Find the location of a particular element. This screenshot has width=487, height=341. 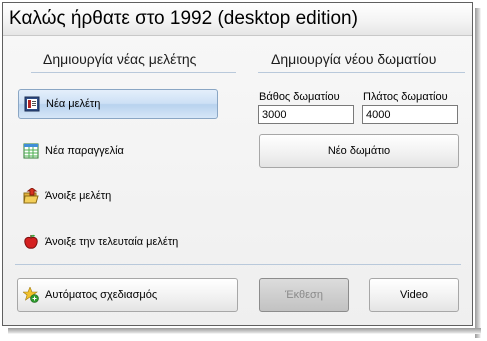

new-study-label: Νέα μελέτη is located at coordinates (73, 104).